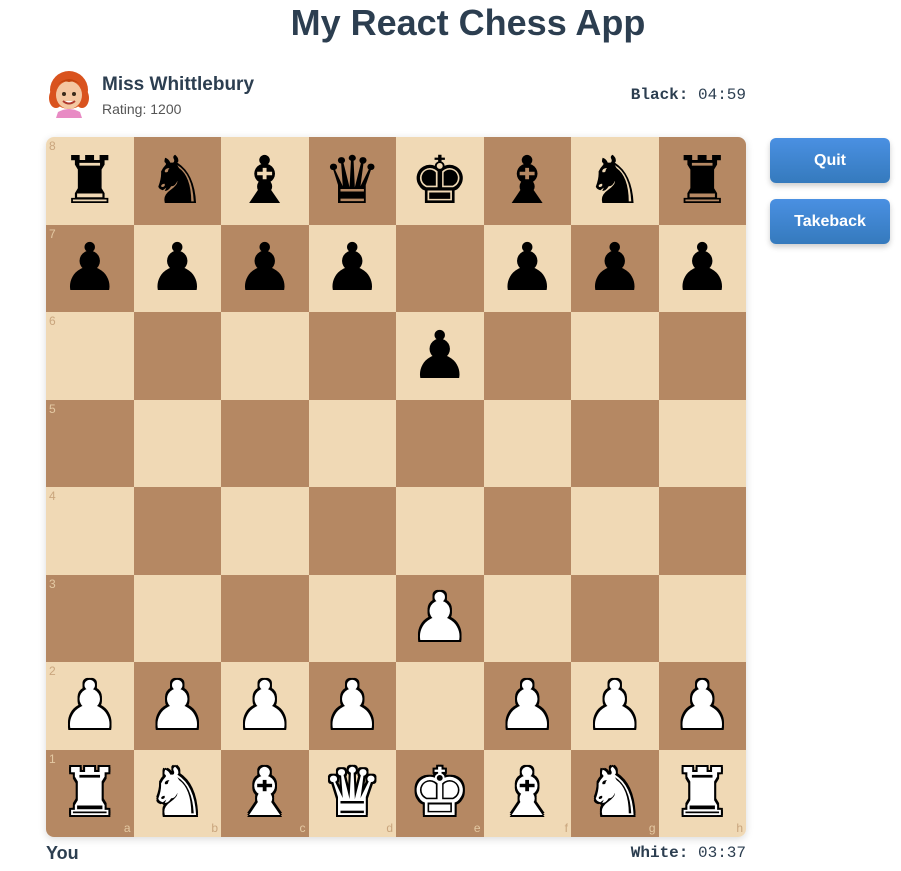 The image size is (901, 871). Describe the element at coordinates (265, 443) in the screenshot. I see `square-c5` at that location.